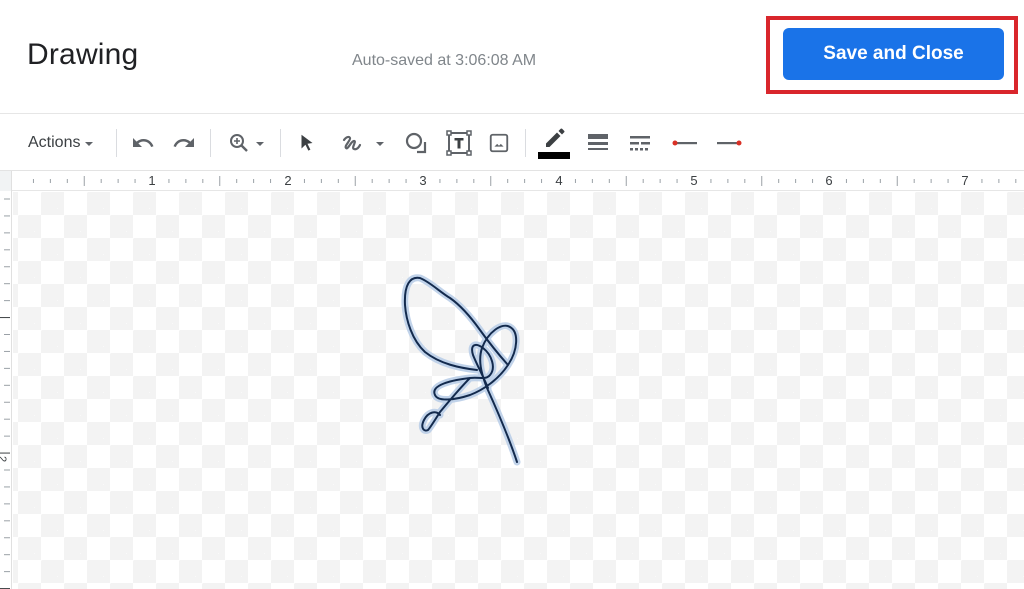 The width and height of the screenshot is (1024, 589). I want to click on zoom-icon, so click(238, 143).